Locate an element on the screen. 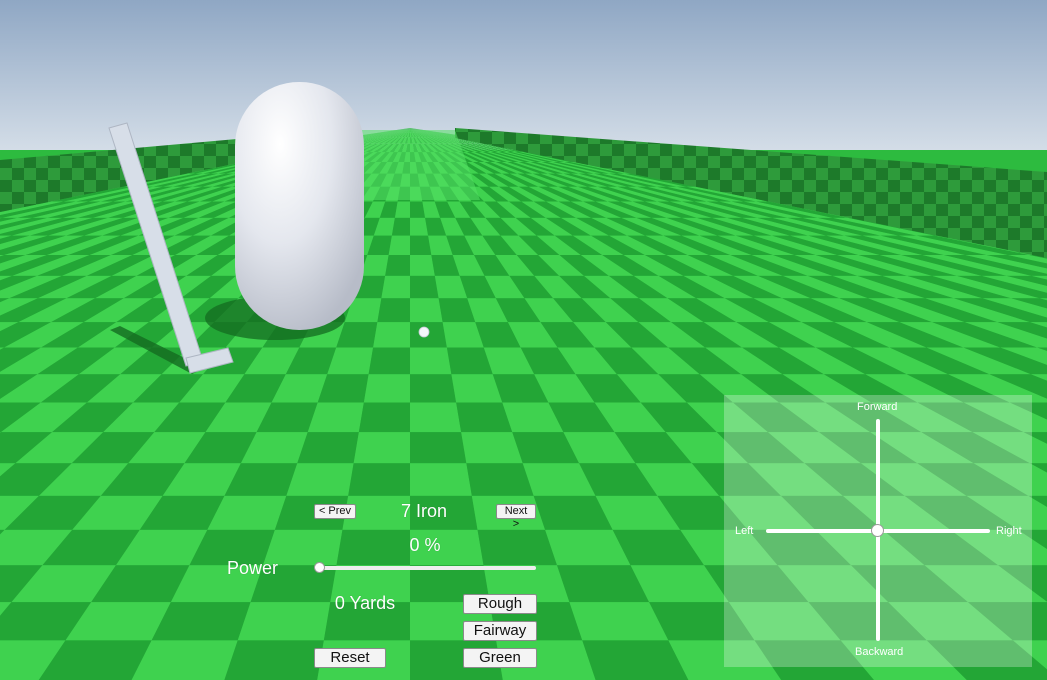 The image size is (1047, 680). direction-pad-knob is located at coordinates (877, 530).